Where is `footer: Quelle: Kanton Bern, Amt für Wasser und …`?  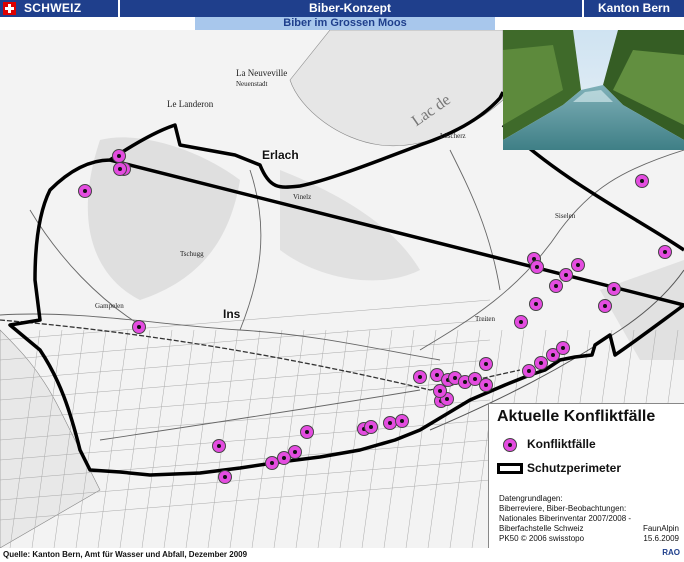
footer: Quelle: Kanton Bern, Amt für Wasser und … is located at coordinates (342, 555).